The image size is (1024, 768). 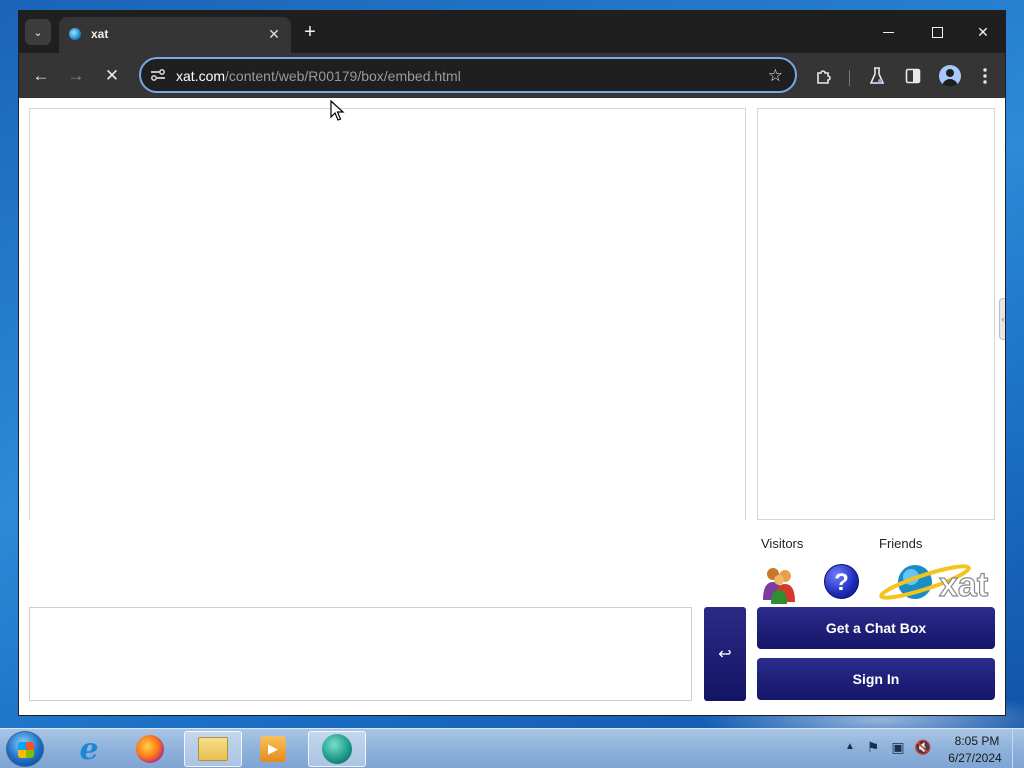 I want to click on edge-icon, so click(x=337, y=749).